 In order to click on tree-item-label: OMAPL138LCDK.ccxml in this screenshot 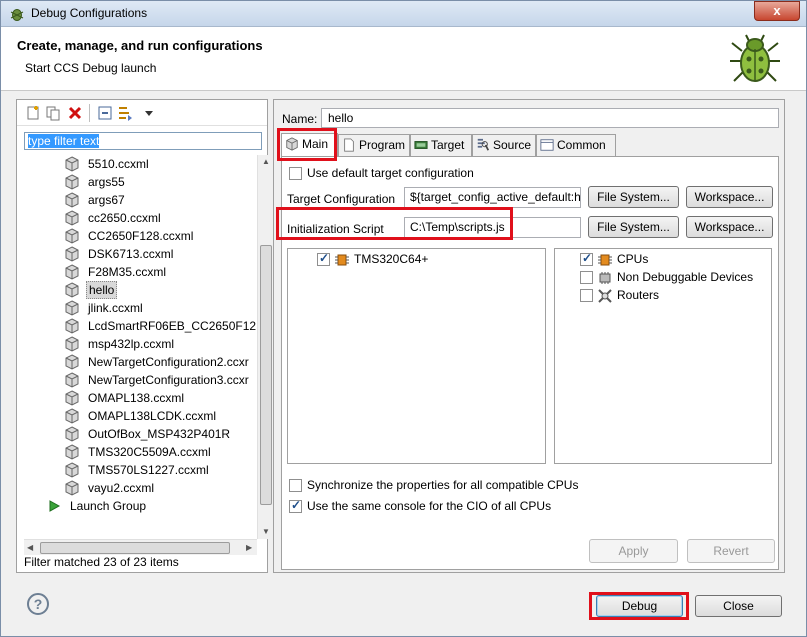, I will do `click(152, 416)`.